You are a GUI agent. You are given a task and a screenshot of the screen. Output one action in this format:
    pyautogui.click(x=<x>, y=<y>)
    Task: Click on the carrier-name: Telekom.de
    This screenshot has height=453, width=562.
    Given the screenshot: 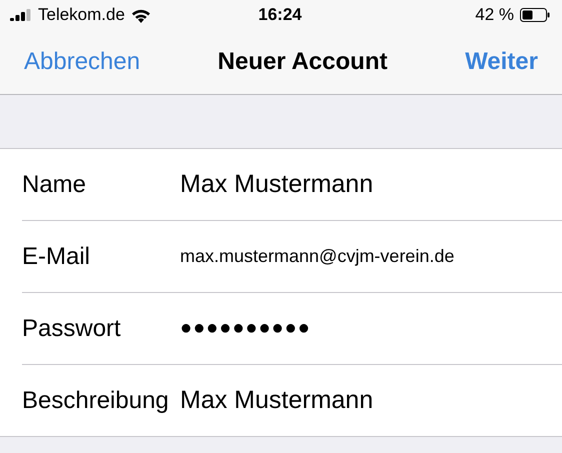 What is the action you would take?
    pyautogui.click(x=81, y=15)
    